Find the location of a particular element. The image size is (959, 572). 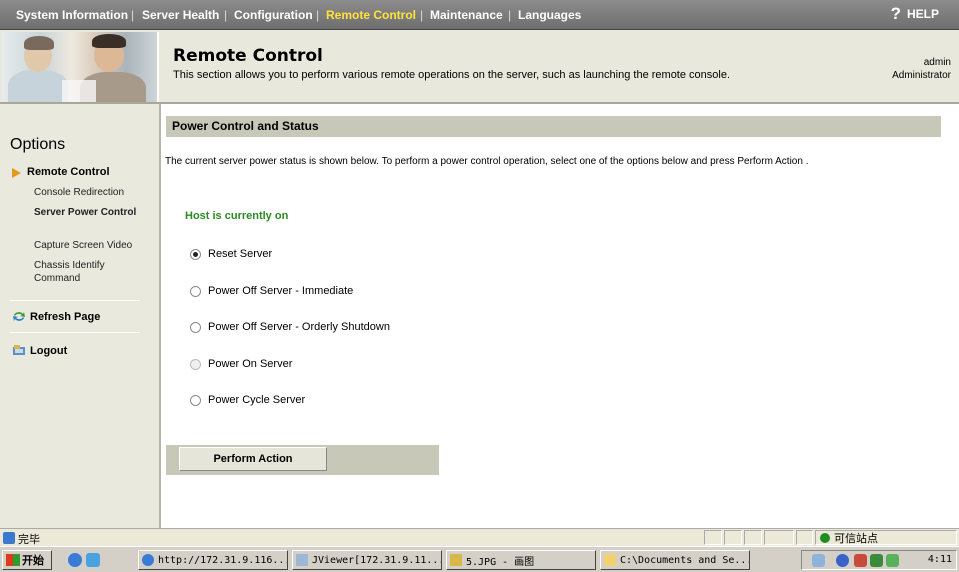

windows-logo-icon is located at coordinates (13, 560).